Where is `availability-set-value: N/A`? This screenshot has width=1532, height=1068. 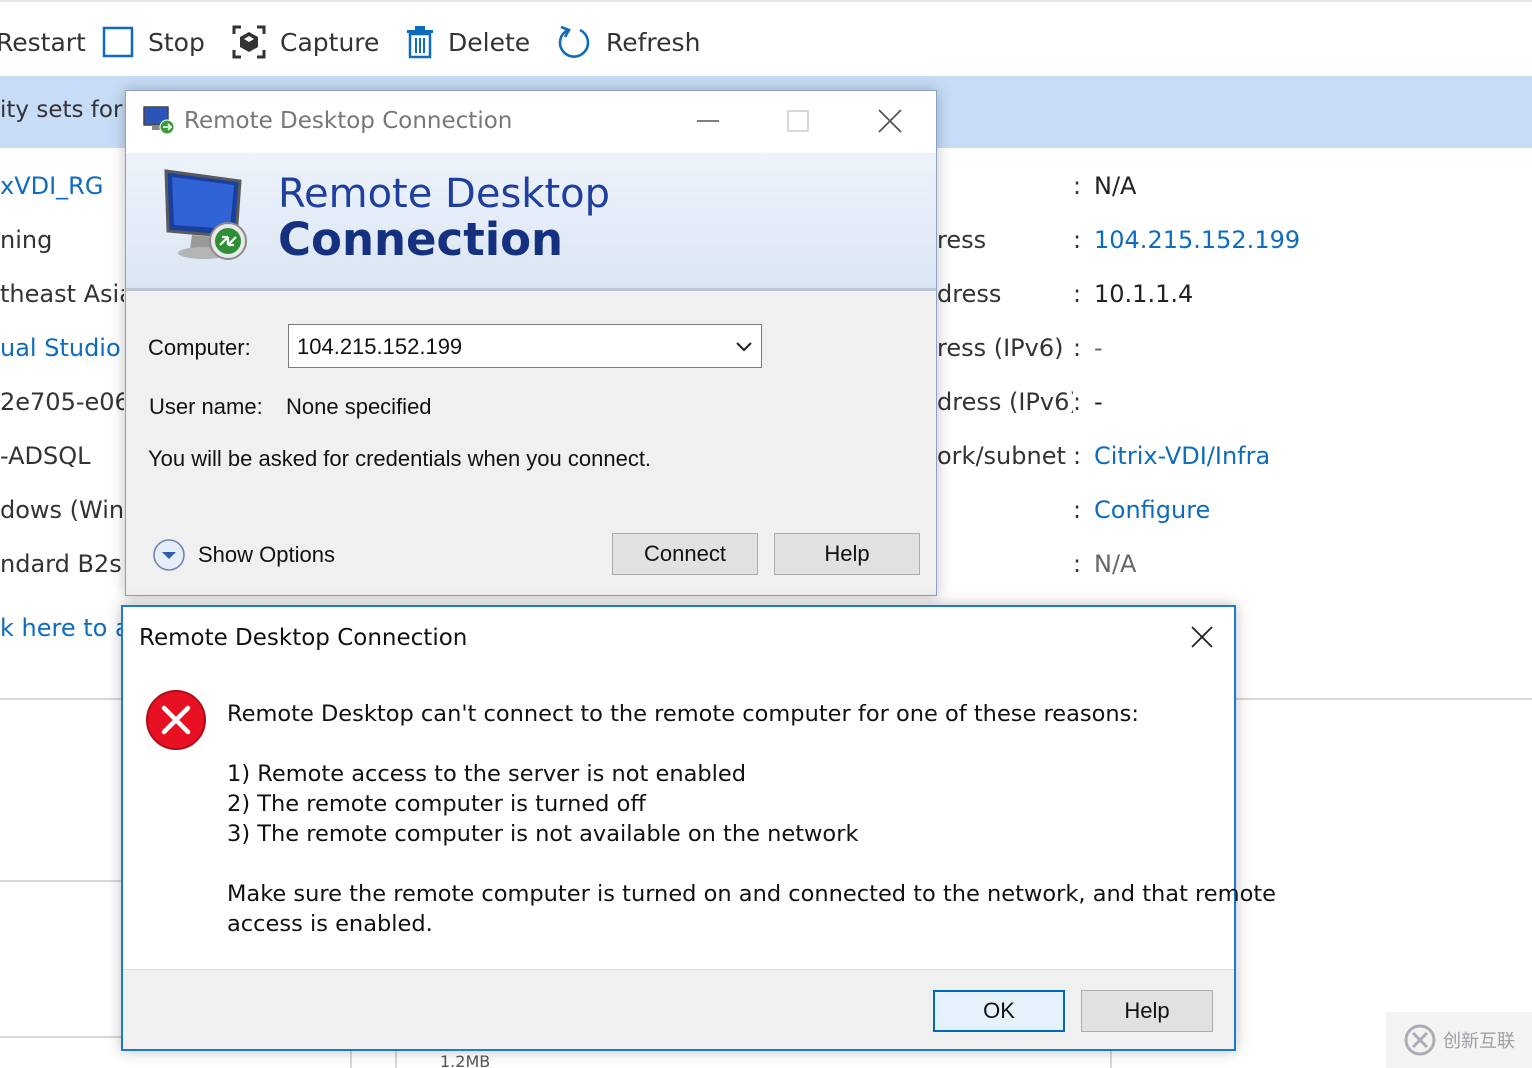 availability-set-value: N/A is located at coordinates (1115, 186).